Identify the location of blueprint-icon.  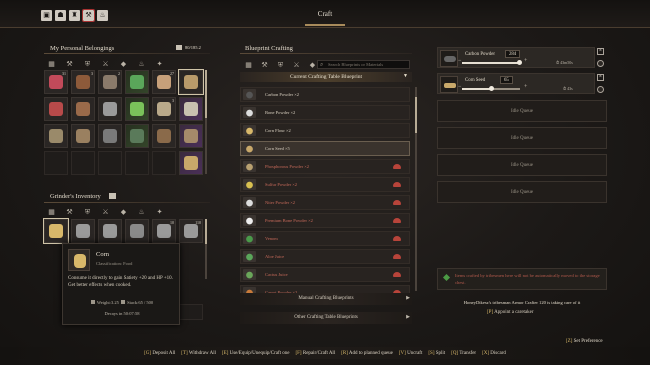
(249, 166).